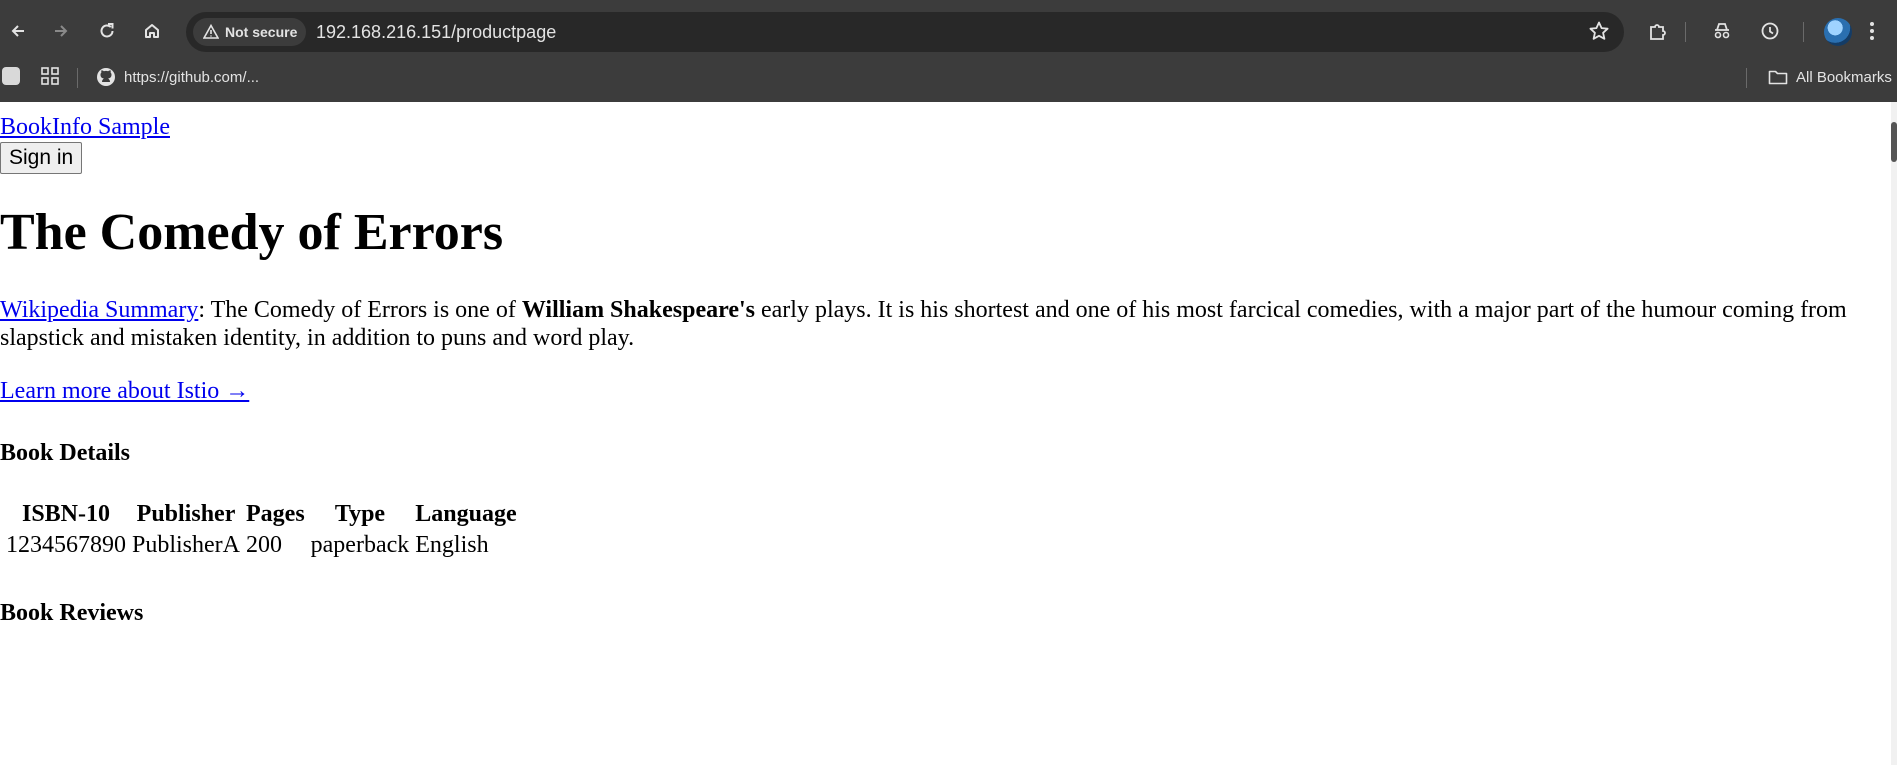  I want to click on forward-button, so click(61, 31).